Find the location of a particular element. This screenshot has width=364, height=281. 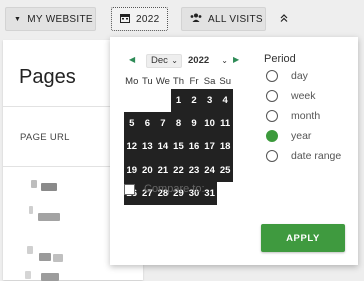

calendar-day: 2 is located at coordinates (194, 101).